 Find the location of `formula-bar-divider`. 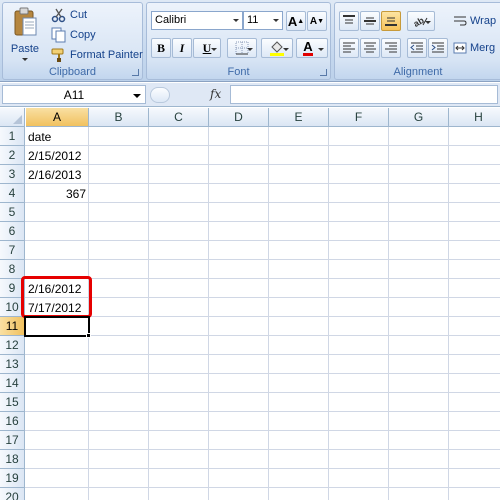

formula-bar-divider is located at coordinates (160, 95).